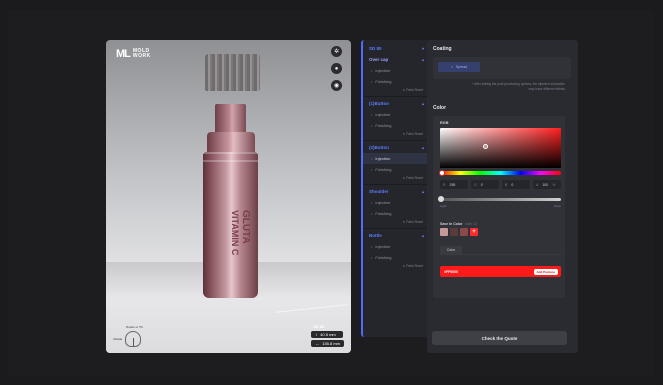  Describe the element at coordinates (499, 338) in the screenshot. I see `check-quote-button: Check the Quote` at that location.